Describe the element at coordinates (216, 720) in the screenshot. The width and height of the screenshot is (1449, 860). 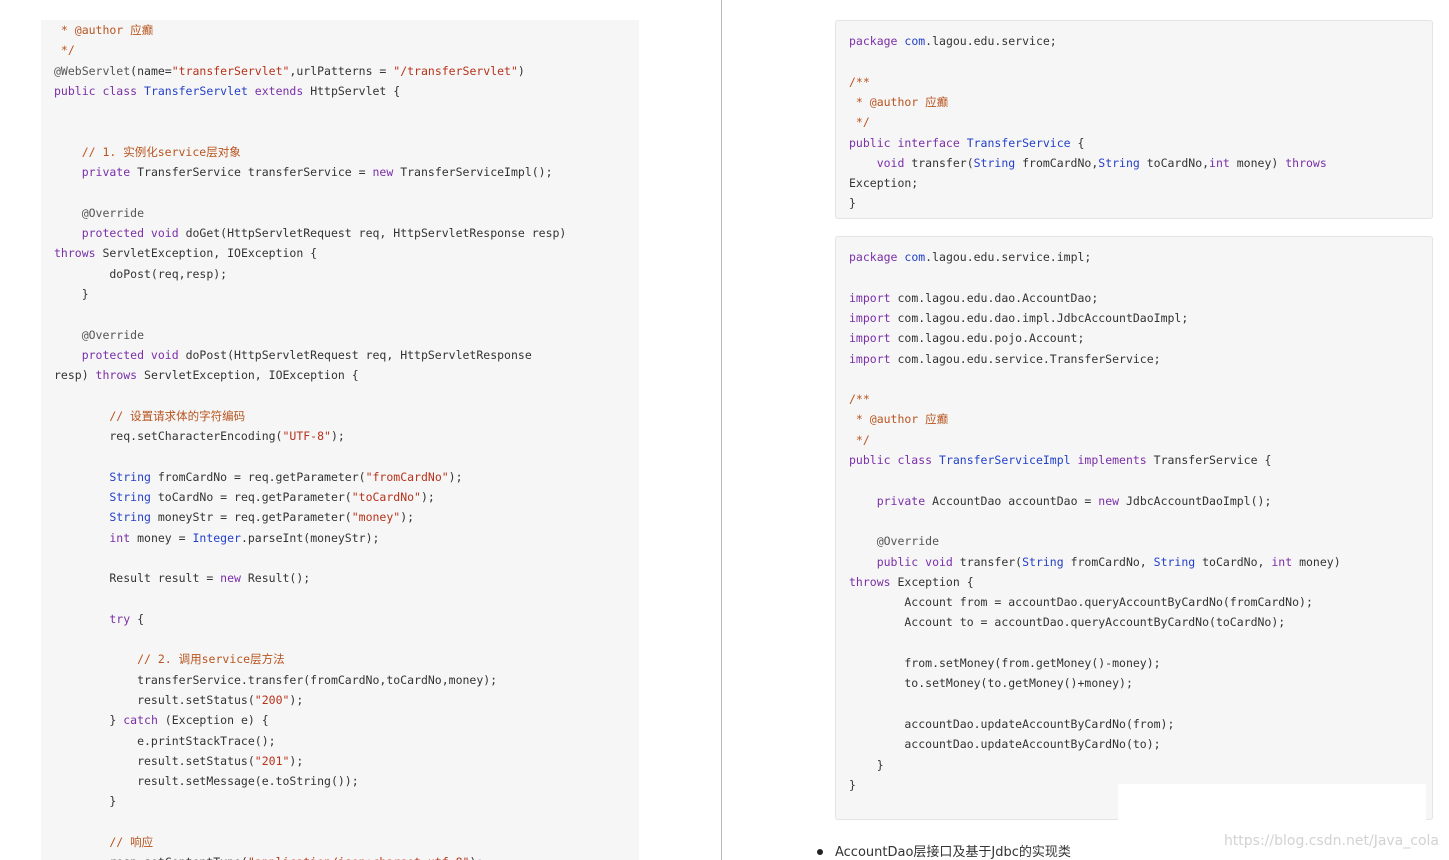
I see `code-token: (Exception e) {` at that location.